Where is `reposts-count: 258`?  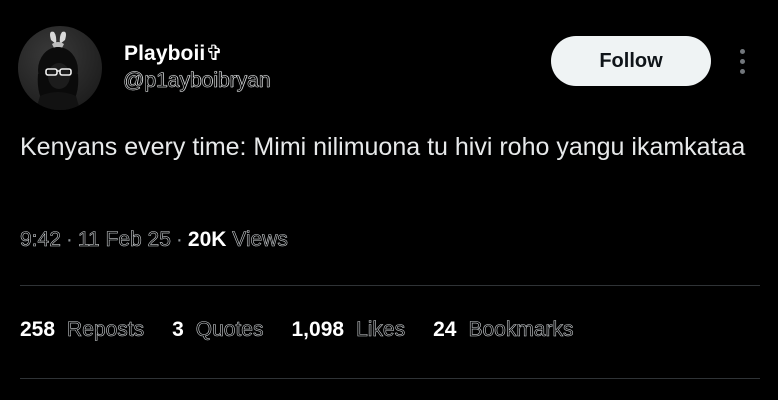
reposts-count: 258 is located at coordinates (38, 329).